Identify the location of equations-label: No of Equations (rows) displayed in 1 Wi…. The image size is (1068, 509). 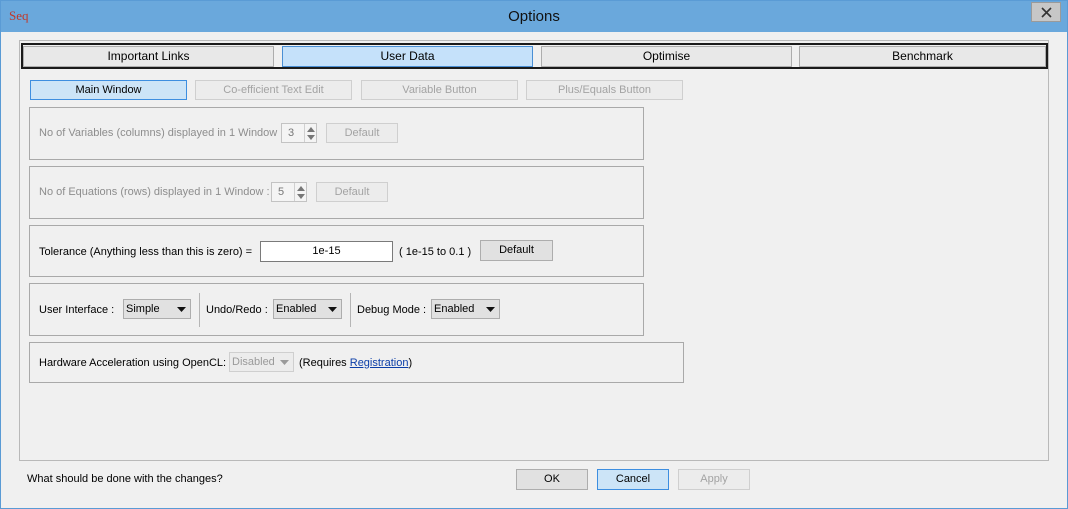
(154, 192).